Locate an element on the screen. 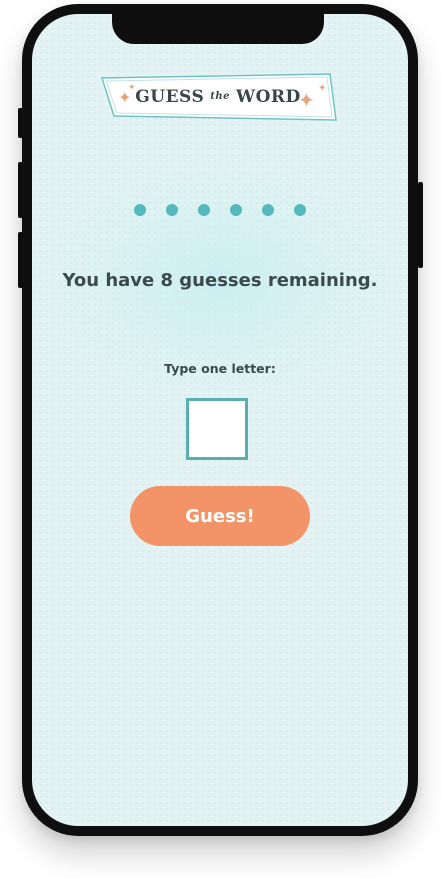 Image resolution: width=442 pixels, height=879 pixels. letter-input-label: Type one letter: is located at coordinates (220, 368).